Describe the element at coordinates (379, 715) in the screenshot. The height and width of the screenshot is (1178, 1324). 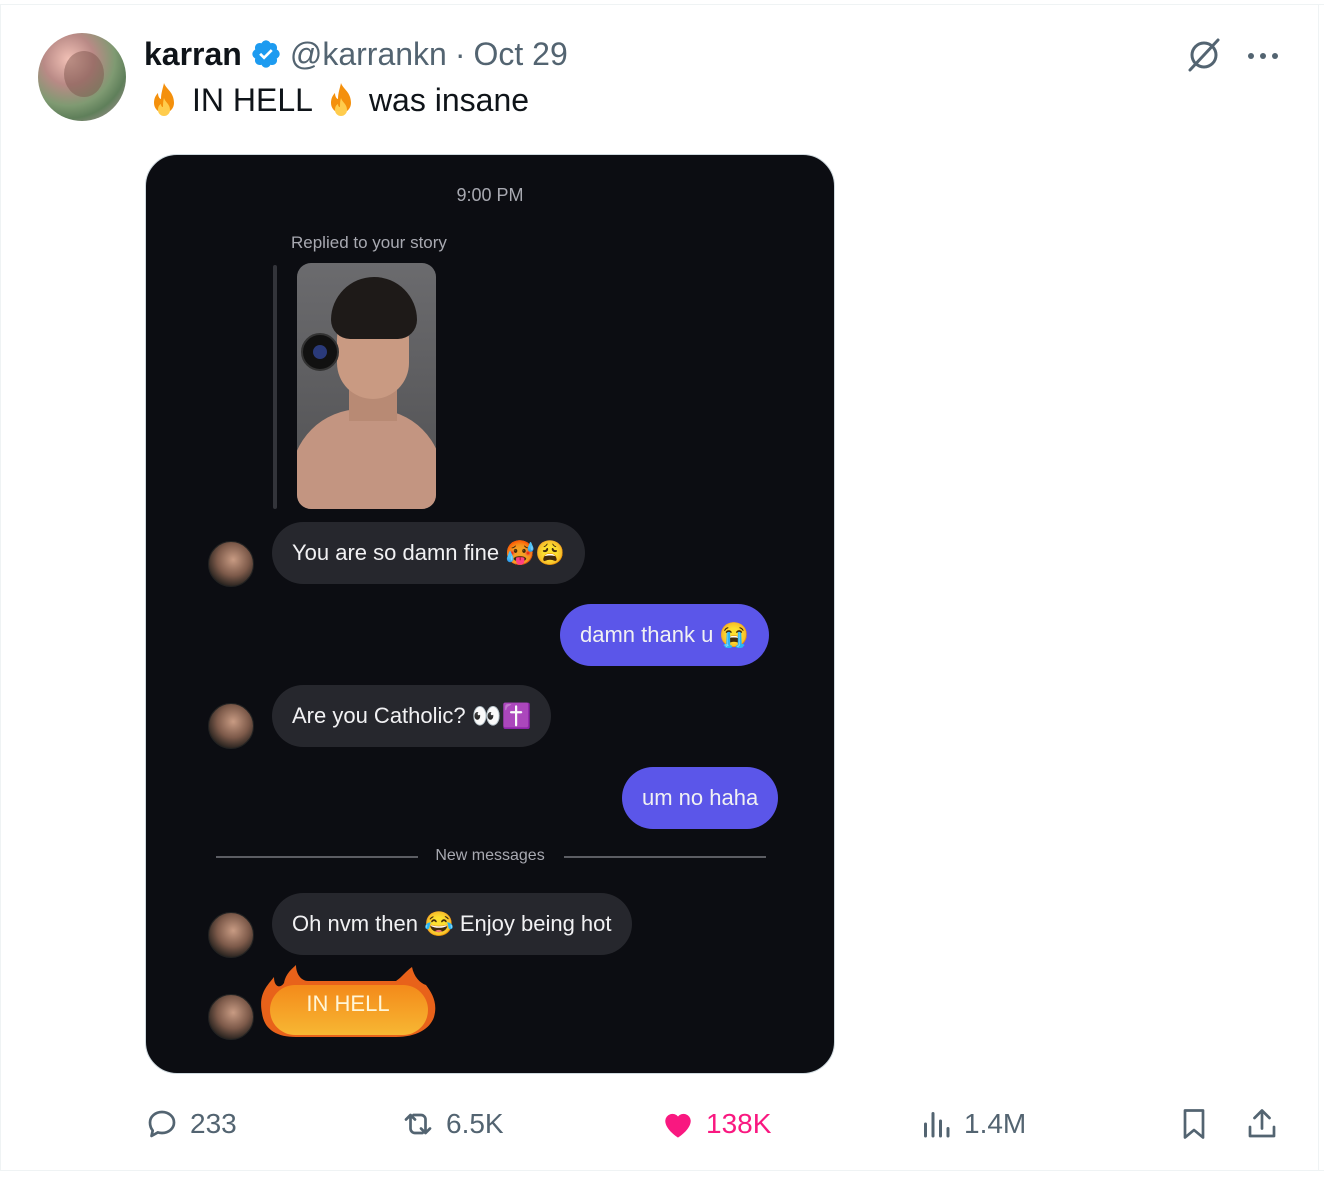
I see `dm-message-text: Are you Catholic?` at that location.